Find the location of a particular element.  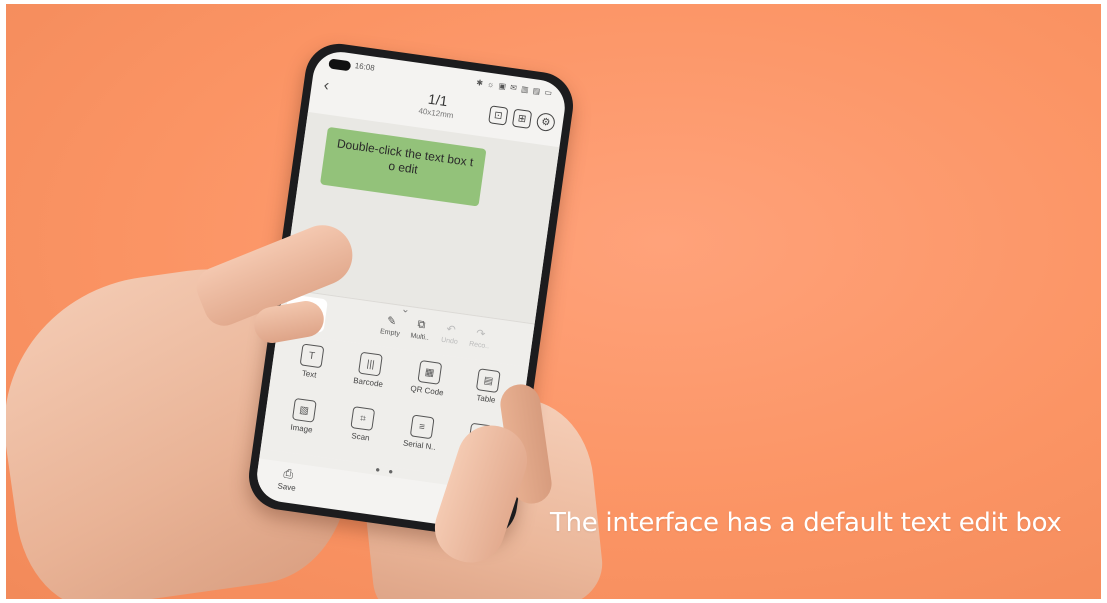

element-qr-code: ▦ QR Code is located at coordinates (428, 384).